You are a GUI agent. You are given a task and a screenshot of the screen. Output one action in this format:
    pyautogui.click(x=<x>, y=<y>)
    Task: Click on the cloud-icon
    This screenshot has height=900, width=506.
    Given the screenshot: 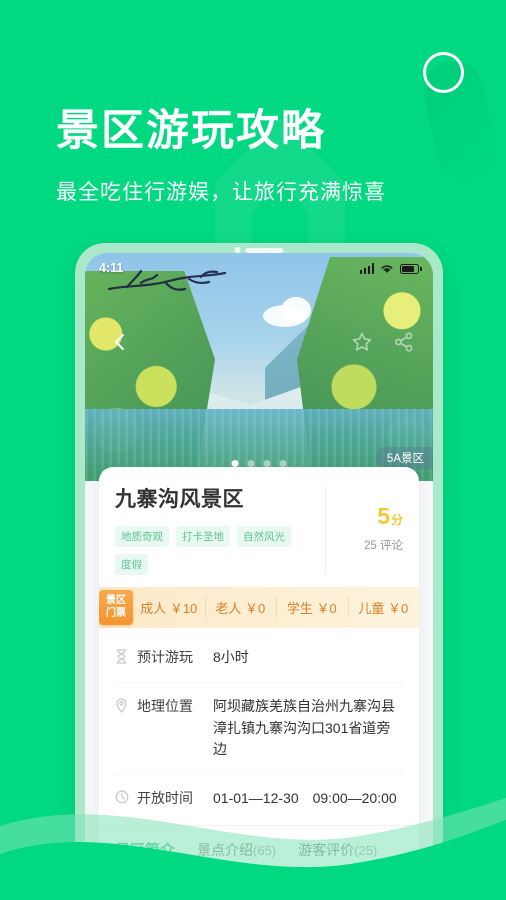 What is the action you would take?
    pyautogui.click(x=296, y=310)
    